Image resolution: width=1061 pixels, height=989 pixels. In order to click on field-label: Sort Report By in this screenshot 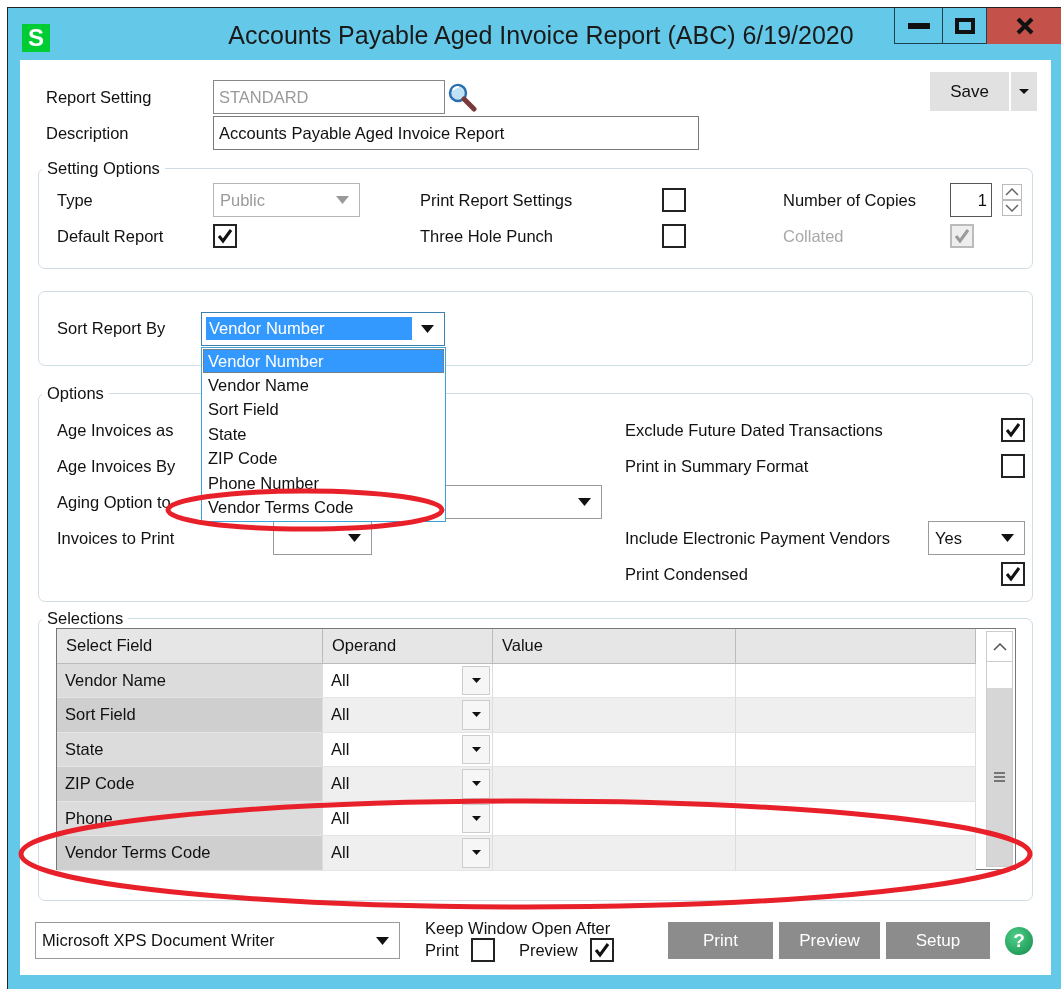, I will do `click(111, 328)`.